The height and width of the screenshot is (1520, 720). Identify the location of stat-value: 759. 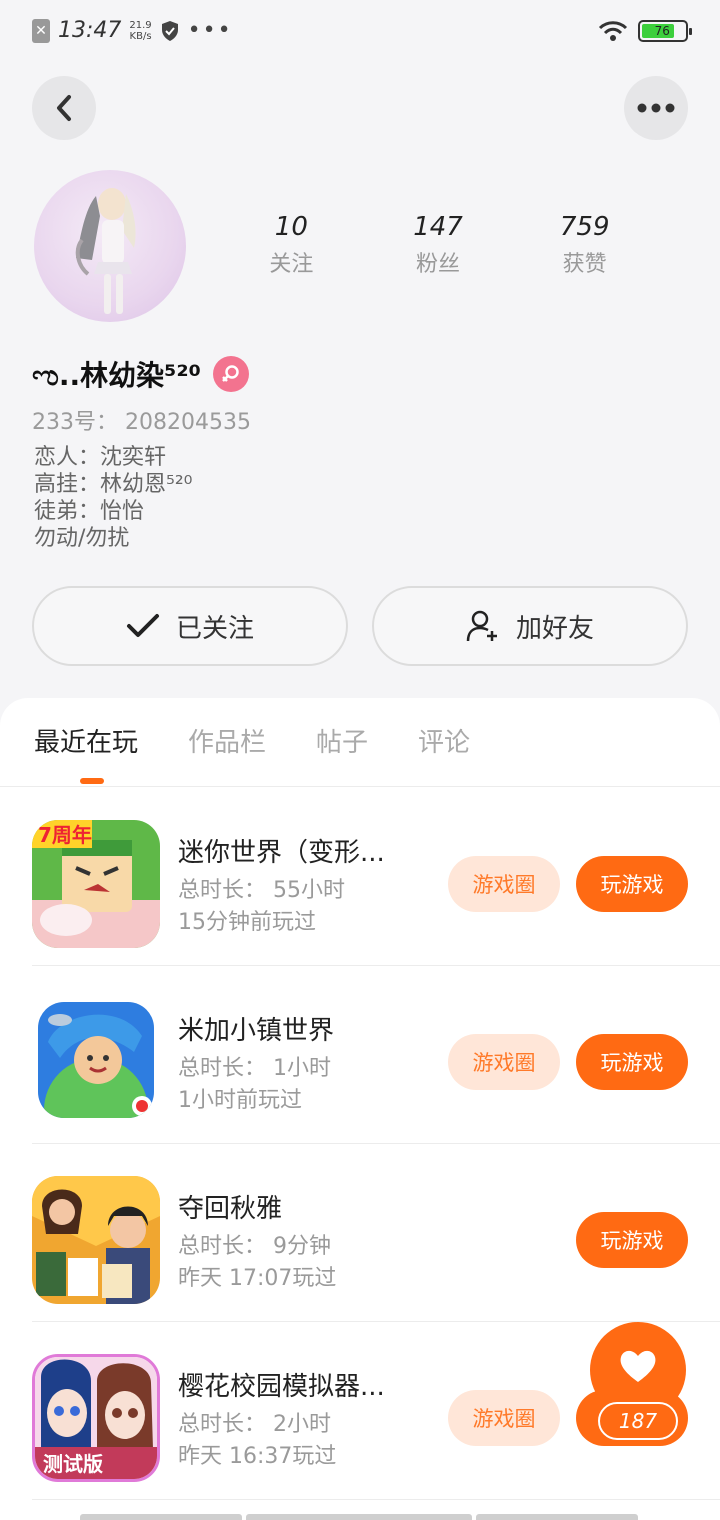
(584, 227).